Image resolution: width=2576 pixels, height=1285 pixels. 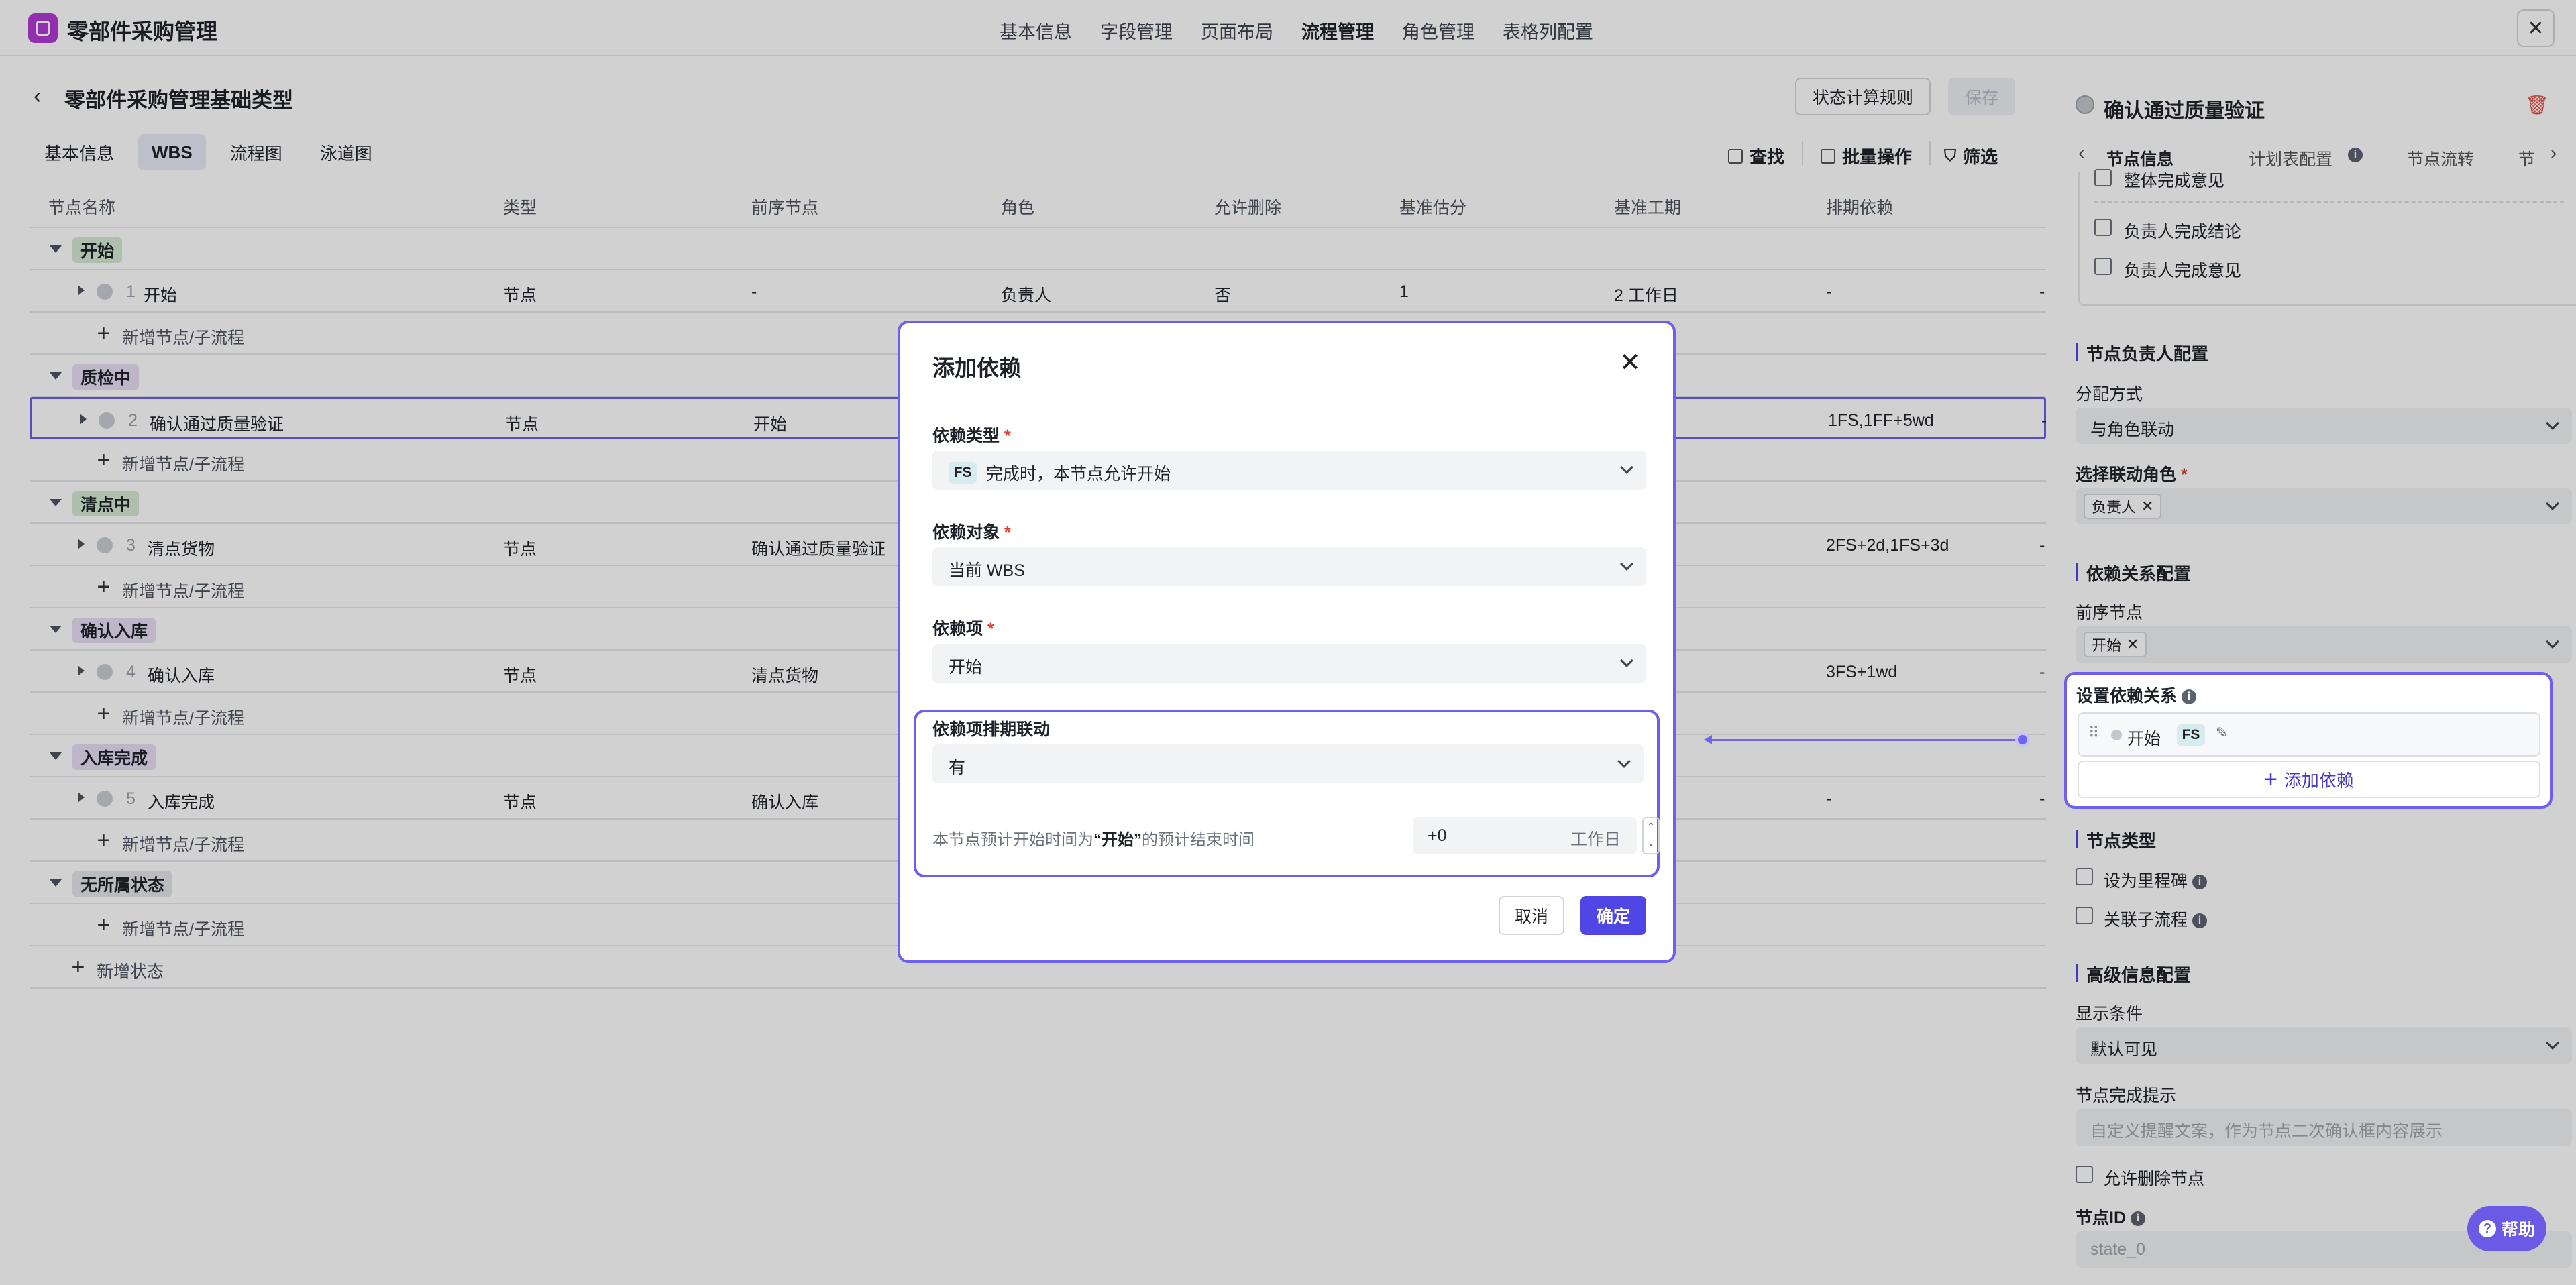 What do you see at coordinates (1437, 835) in the screenshot?
I see `offset-value: +0` at bounding box center [1437, 835].